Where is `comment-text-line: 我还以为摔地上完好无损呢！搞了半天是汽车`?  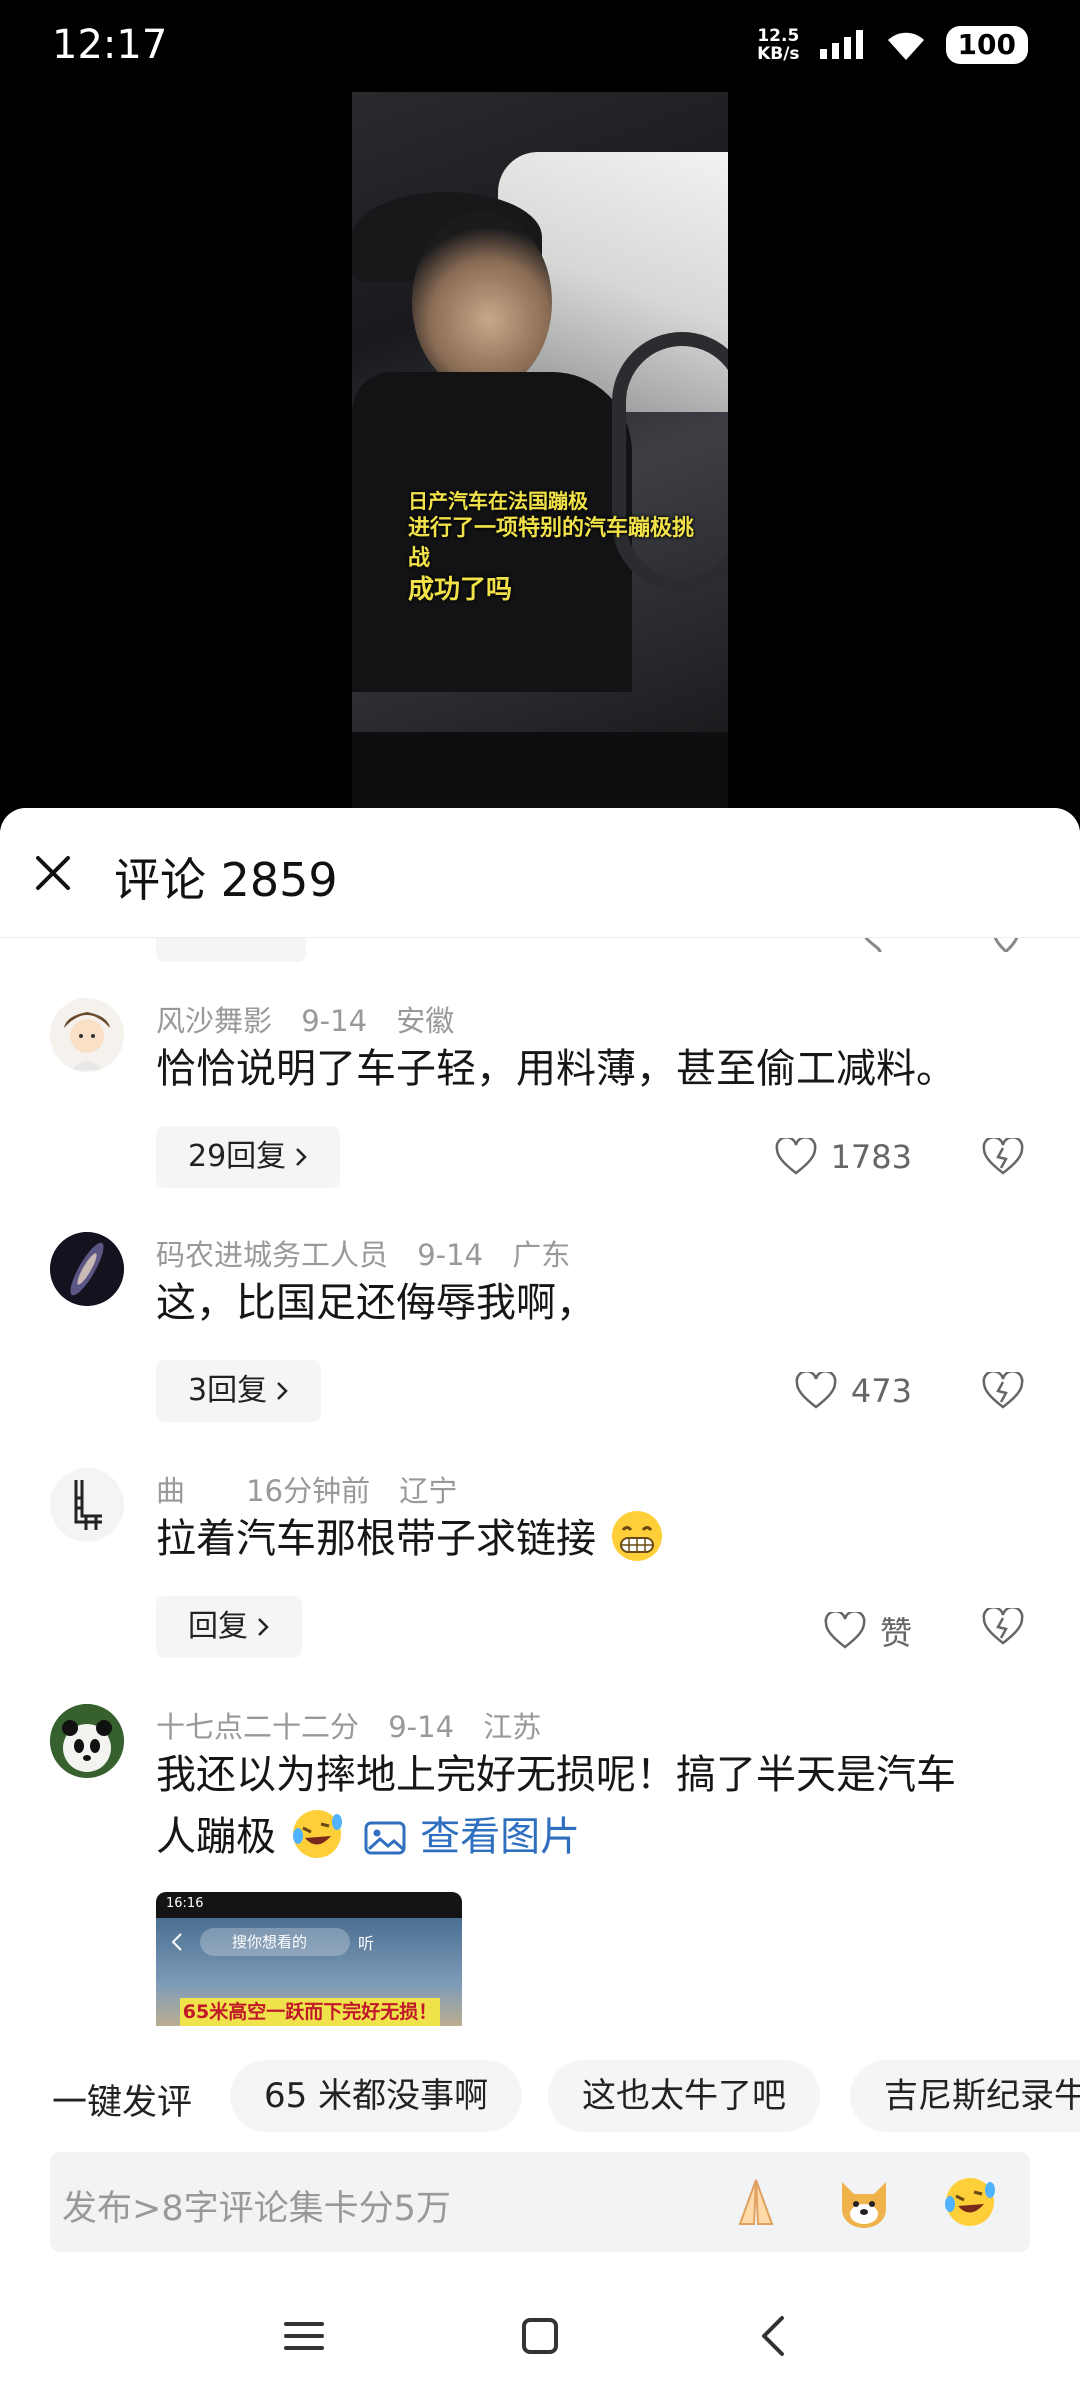 comment-text-line: 我还以为摔地上完好无损呢！搞了半天是汽车 is located at coordinates (556, 1775).